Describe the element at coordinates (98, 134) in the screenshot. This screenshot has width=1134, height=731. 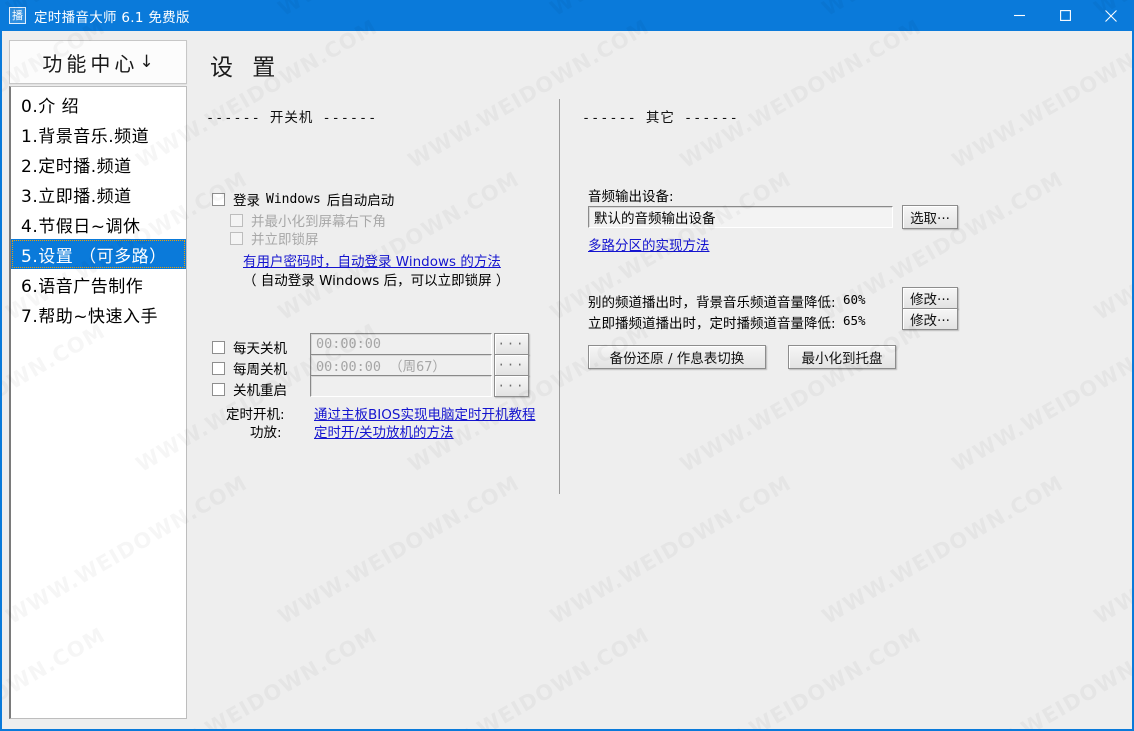
I see `sidebar-item-background-music: 1.背景音乐.频道` at that location.